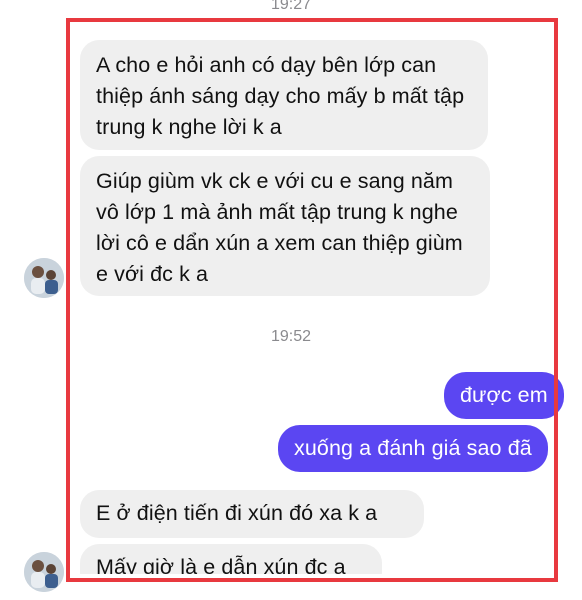  What do you see at coordinates (310, 587) in the screenshot?
I see `frame-bottom-mask` at bounding box center [310, 587].